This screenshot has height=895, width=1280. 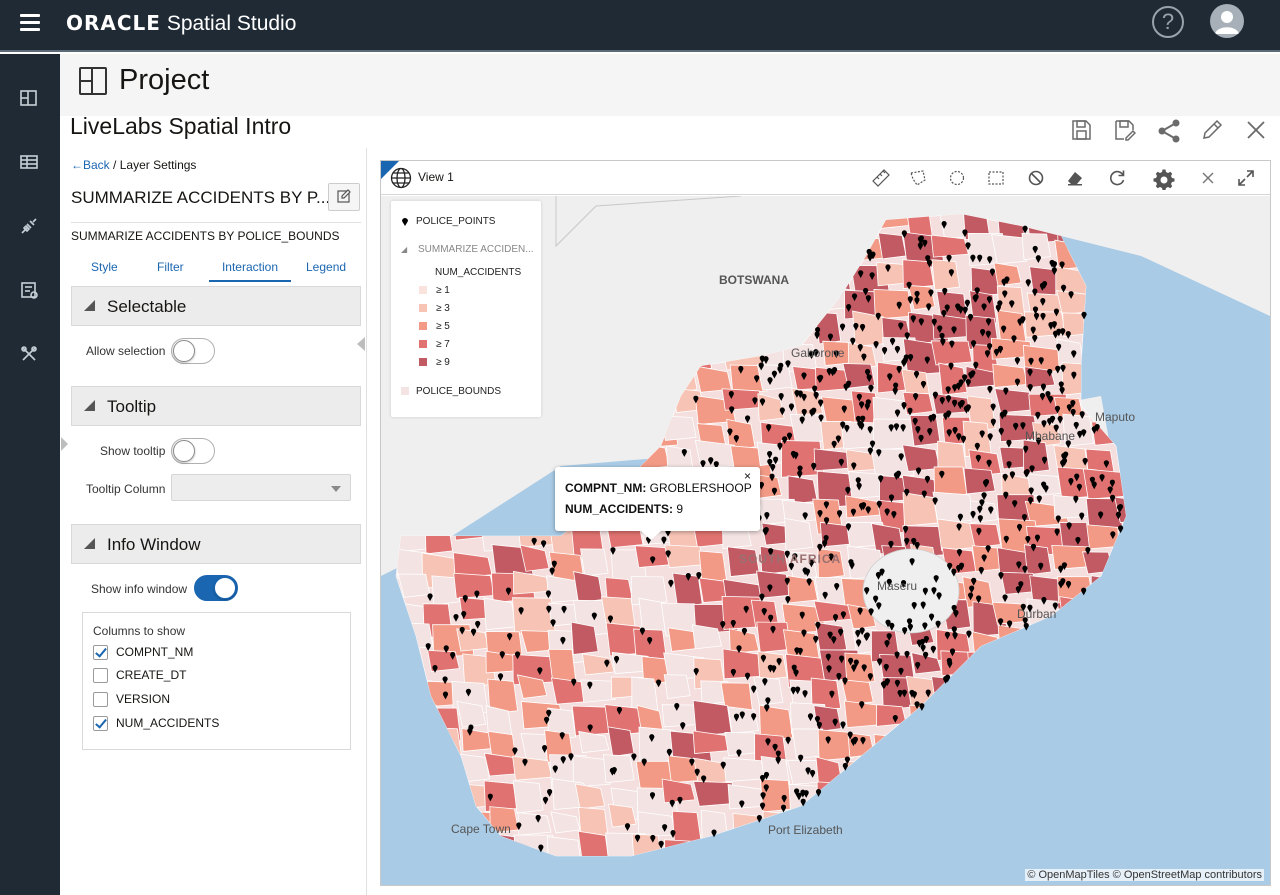 What do you see at coordinates (143, 699) in the screenshot?
I see `checkbox-label: VERSION` at bounding box center [143, 699].